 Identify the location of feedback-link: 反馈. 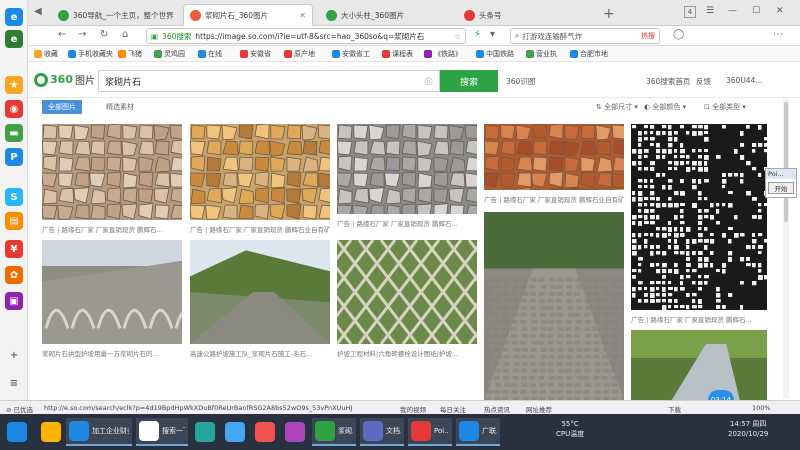
(703, 81).